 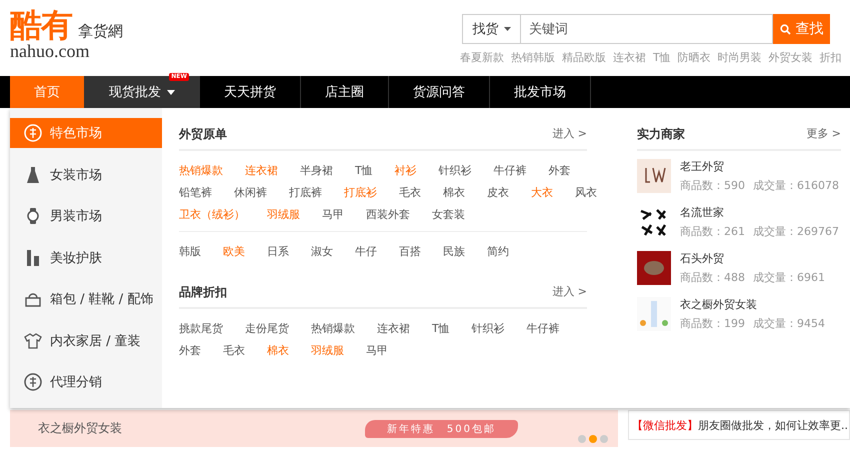 I want to click on category-link: 挑款尾货, so click(x=201, y=328).